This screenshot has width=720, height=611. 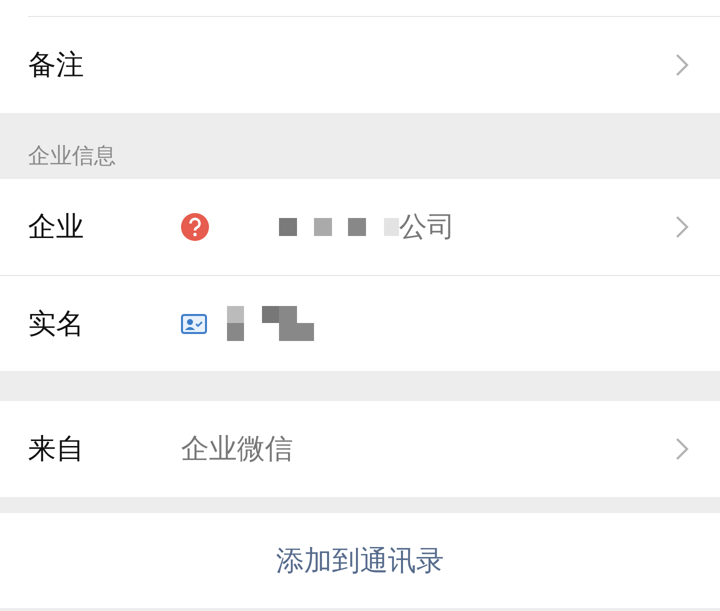 I want to click on row-label: 企业, so click(x=56, y=227).